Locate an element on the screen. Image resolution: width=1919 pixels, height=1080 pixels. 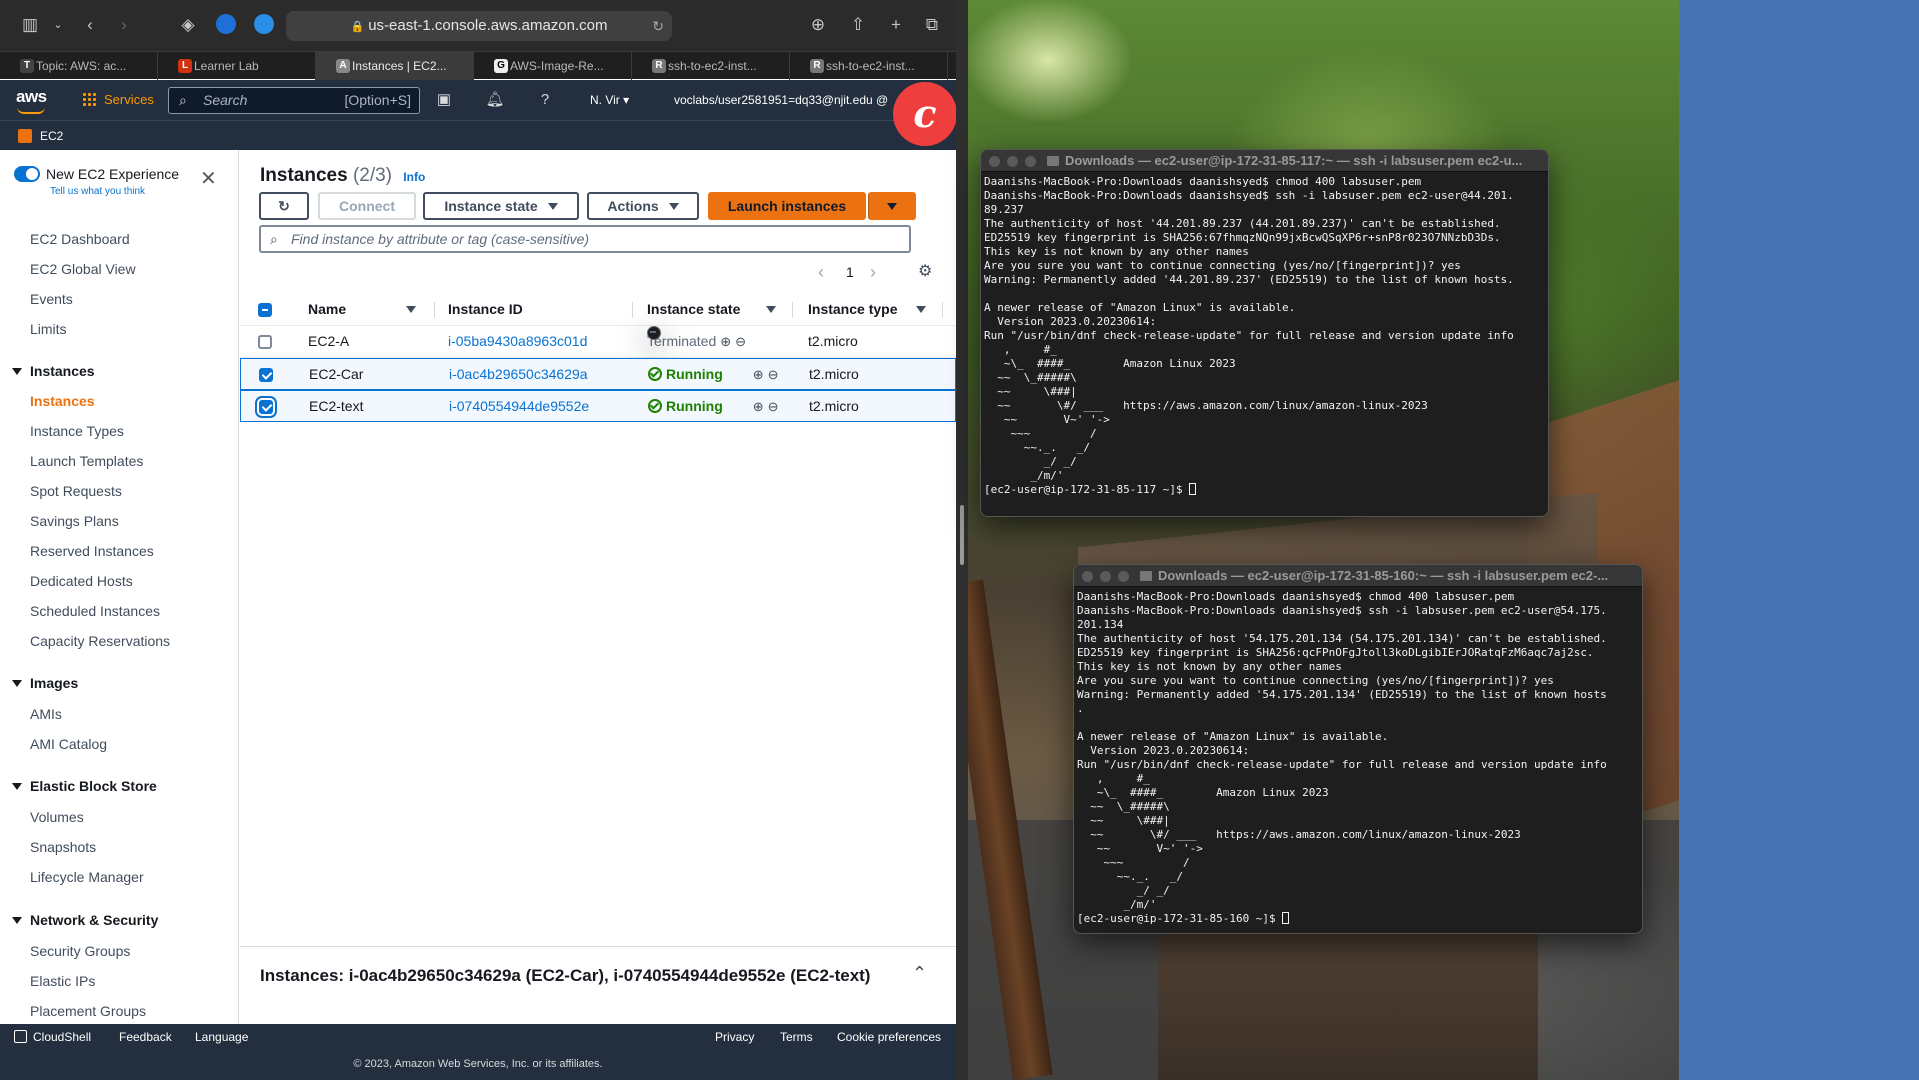
nav-lifecycle-manager: Lifecycle Manager is located at coordinates (87, 877).